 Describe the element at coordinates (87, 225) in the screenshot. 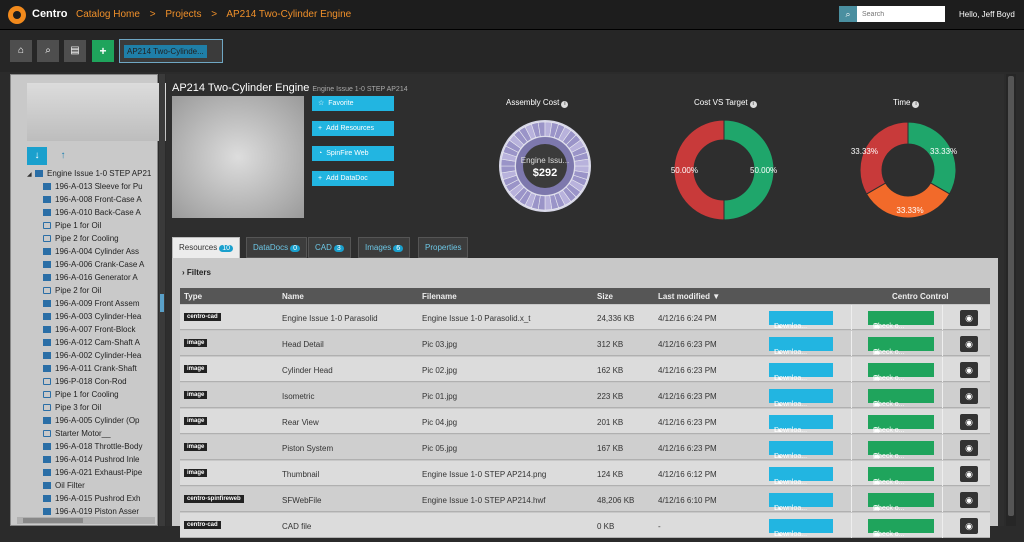

I see `tree-item: Pipe 1 for Oil` at that location.